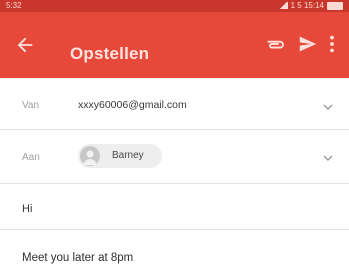 The image size is (349, 278). I want to click on page-title: Opstellen, so click(110, 53).